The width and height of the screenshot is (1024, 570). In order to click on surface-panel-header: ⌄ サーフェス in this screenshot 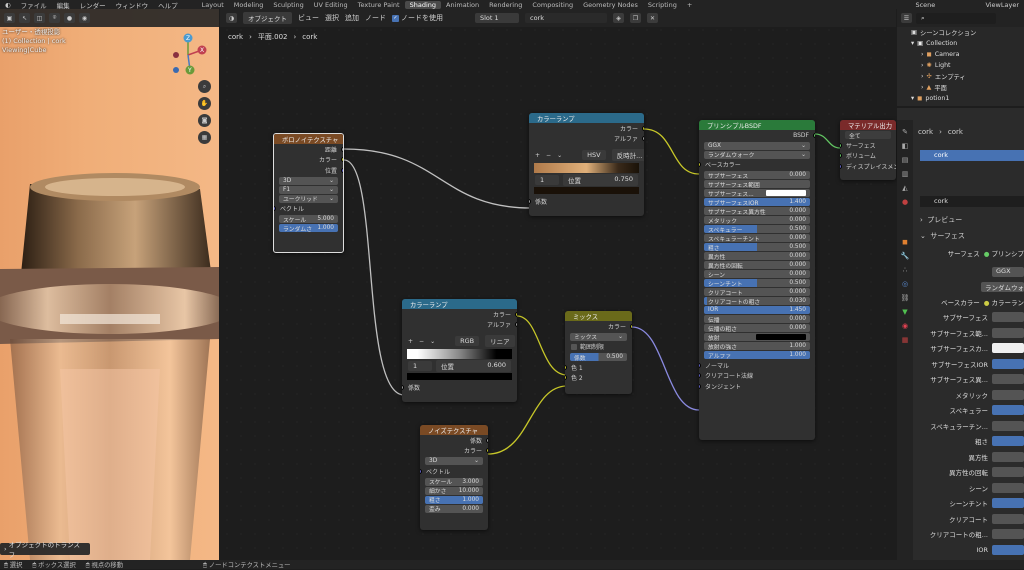, I will do `click(942, 236)`.